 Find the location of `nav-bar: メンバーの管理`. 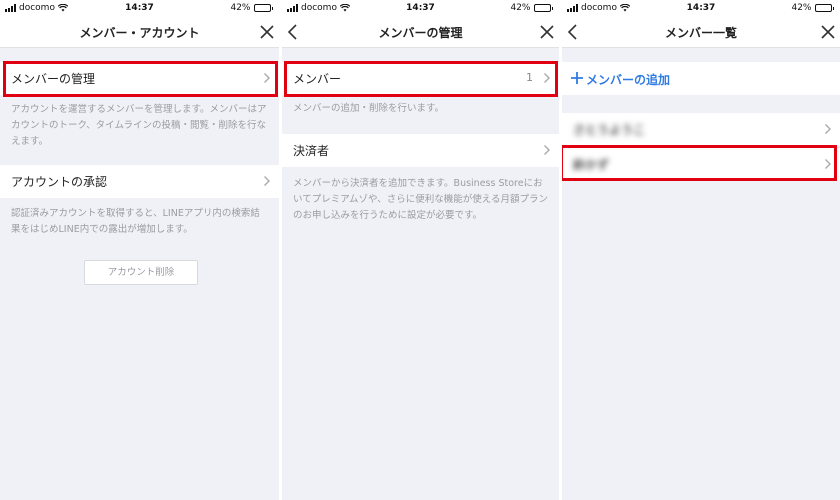

nav-bar: メンバーの管理 is located at coordinates (420, 32).